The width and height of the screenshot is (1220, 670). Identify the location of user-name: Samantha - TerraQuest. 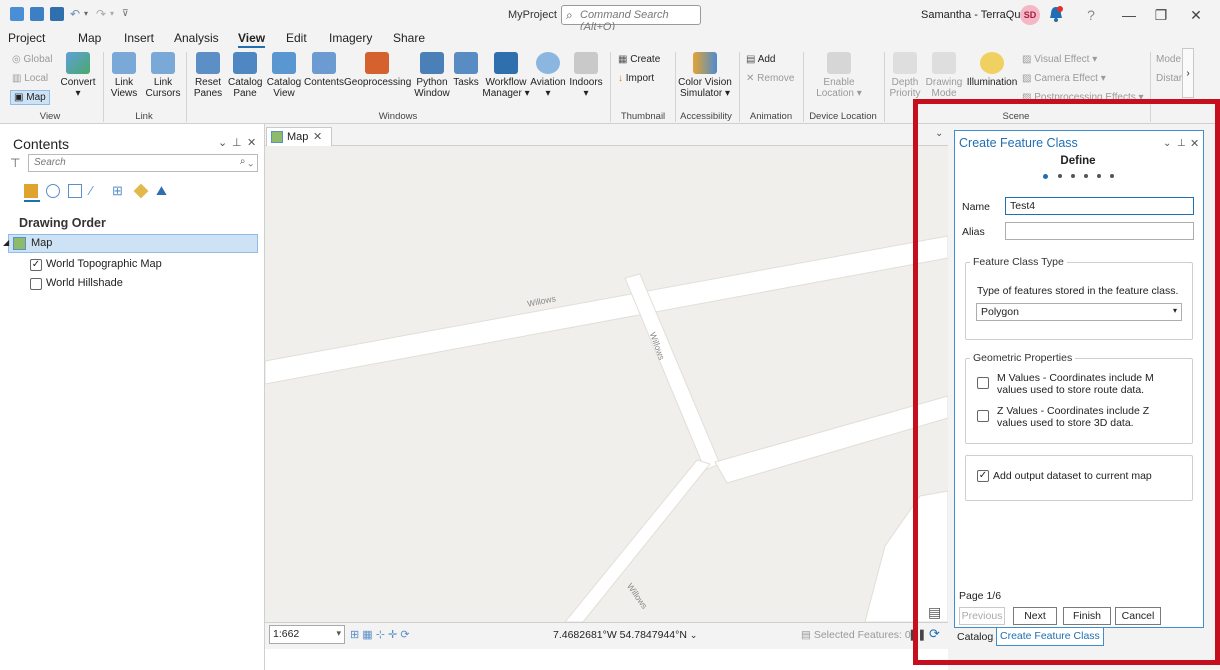
(978, 15).